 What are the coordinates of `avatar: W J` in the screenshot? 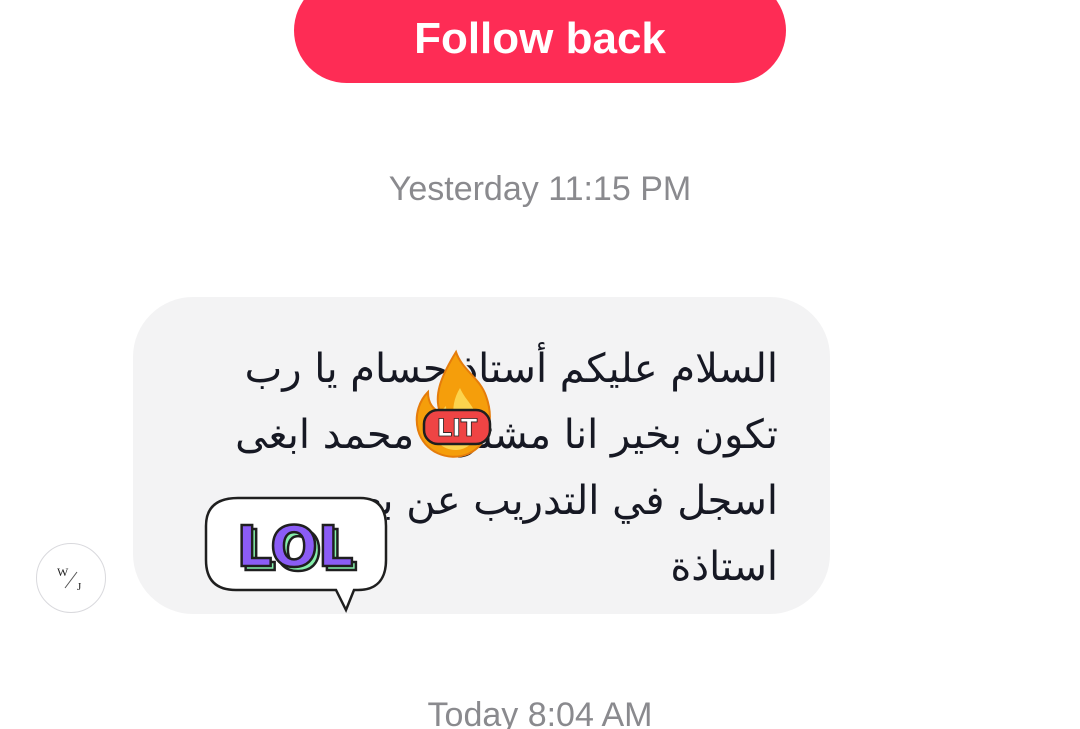 It's located at (71, 578).